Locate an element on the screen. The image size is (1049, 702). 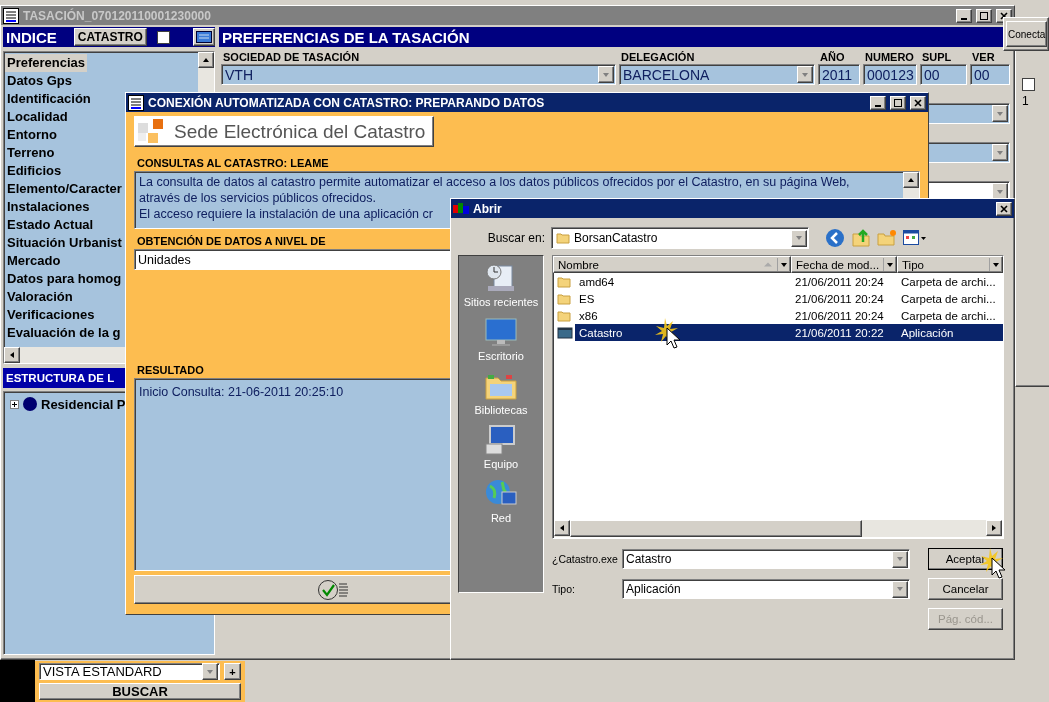
index-item: Valoración is located at coordinates (40, 297).